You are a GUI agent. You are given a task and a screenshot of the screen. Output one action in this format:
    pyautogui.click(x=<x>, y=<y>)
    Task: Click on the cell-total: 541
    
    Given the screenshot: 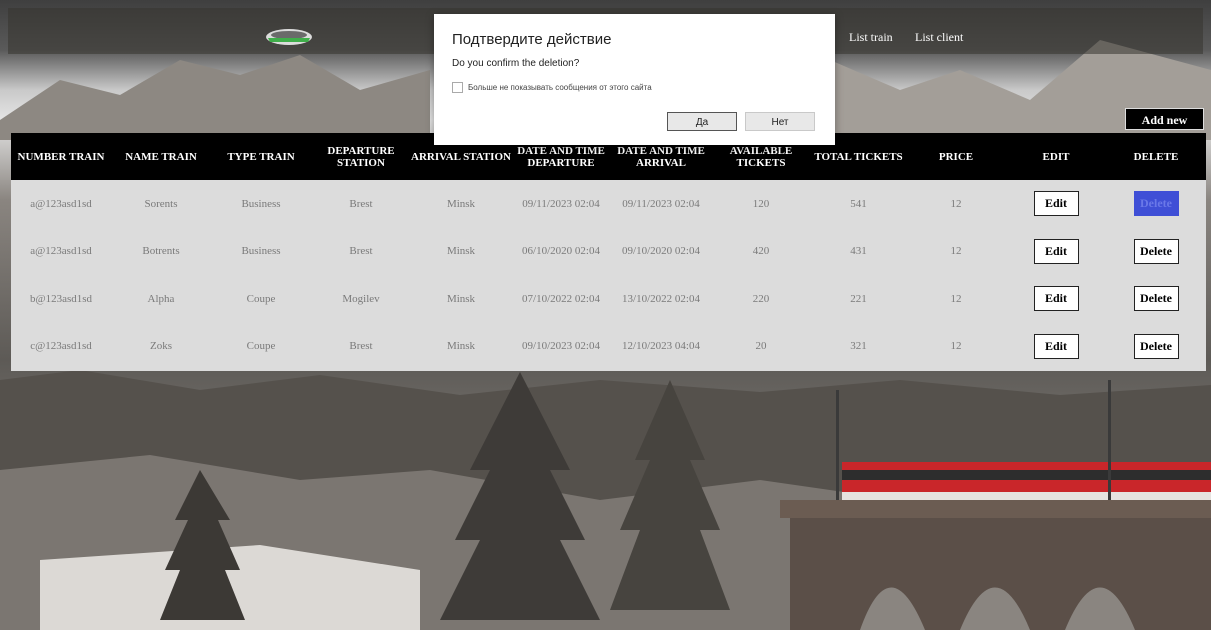 What is the action you would take?
    pyautogui.click(x=858, y=203)
    